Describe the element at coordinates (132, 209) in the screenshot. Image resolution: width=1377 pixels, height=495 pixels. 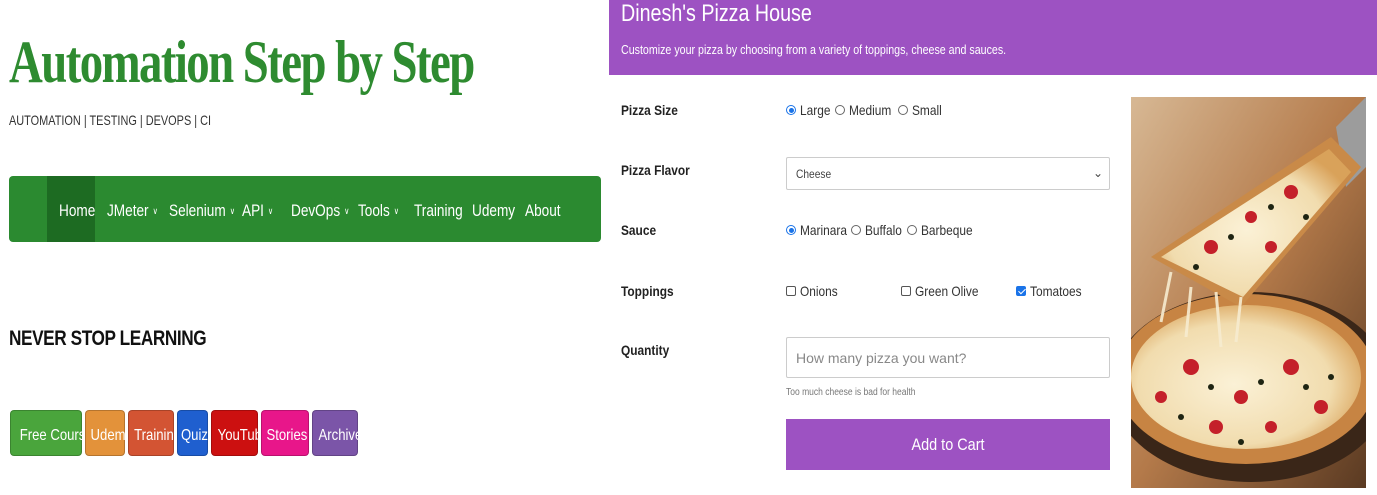
I see `nav-item-jmeter: JMeter ∨` at that location.